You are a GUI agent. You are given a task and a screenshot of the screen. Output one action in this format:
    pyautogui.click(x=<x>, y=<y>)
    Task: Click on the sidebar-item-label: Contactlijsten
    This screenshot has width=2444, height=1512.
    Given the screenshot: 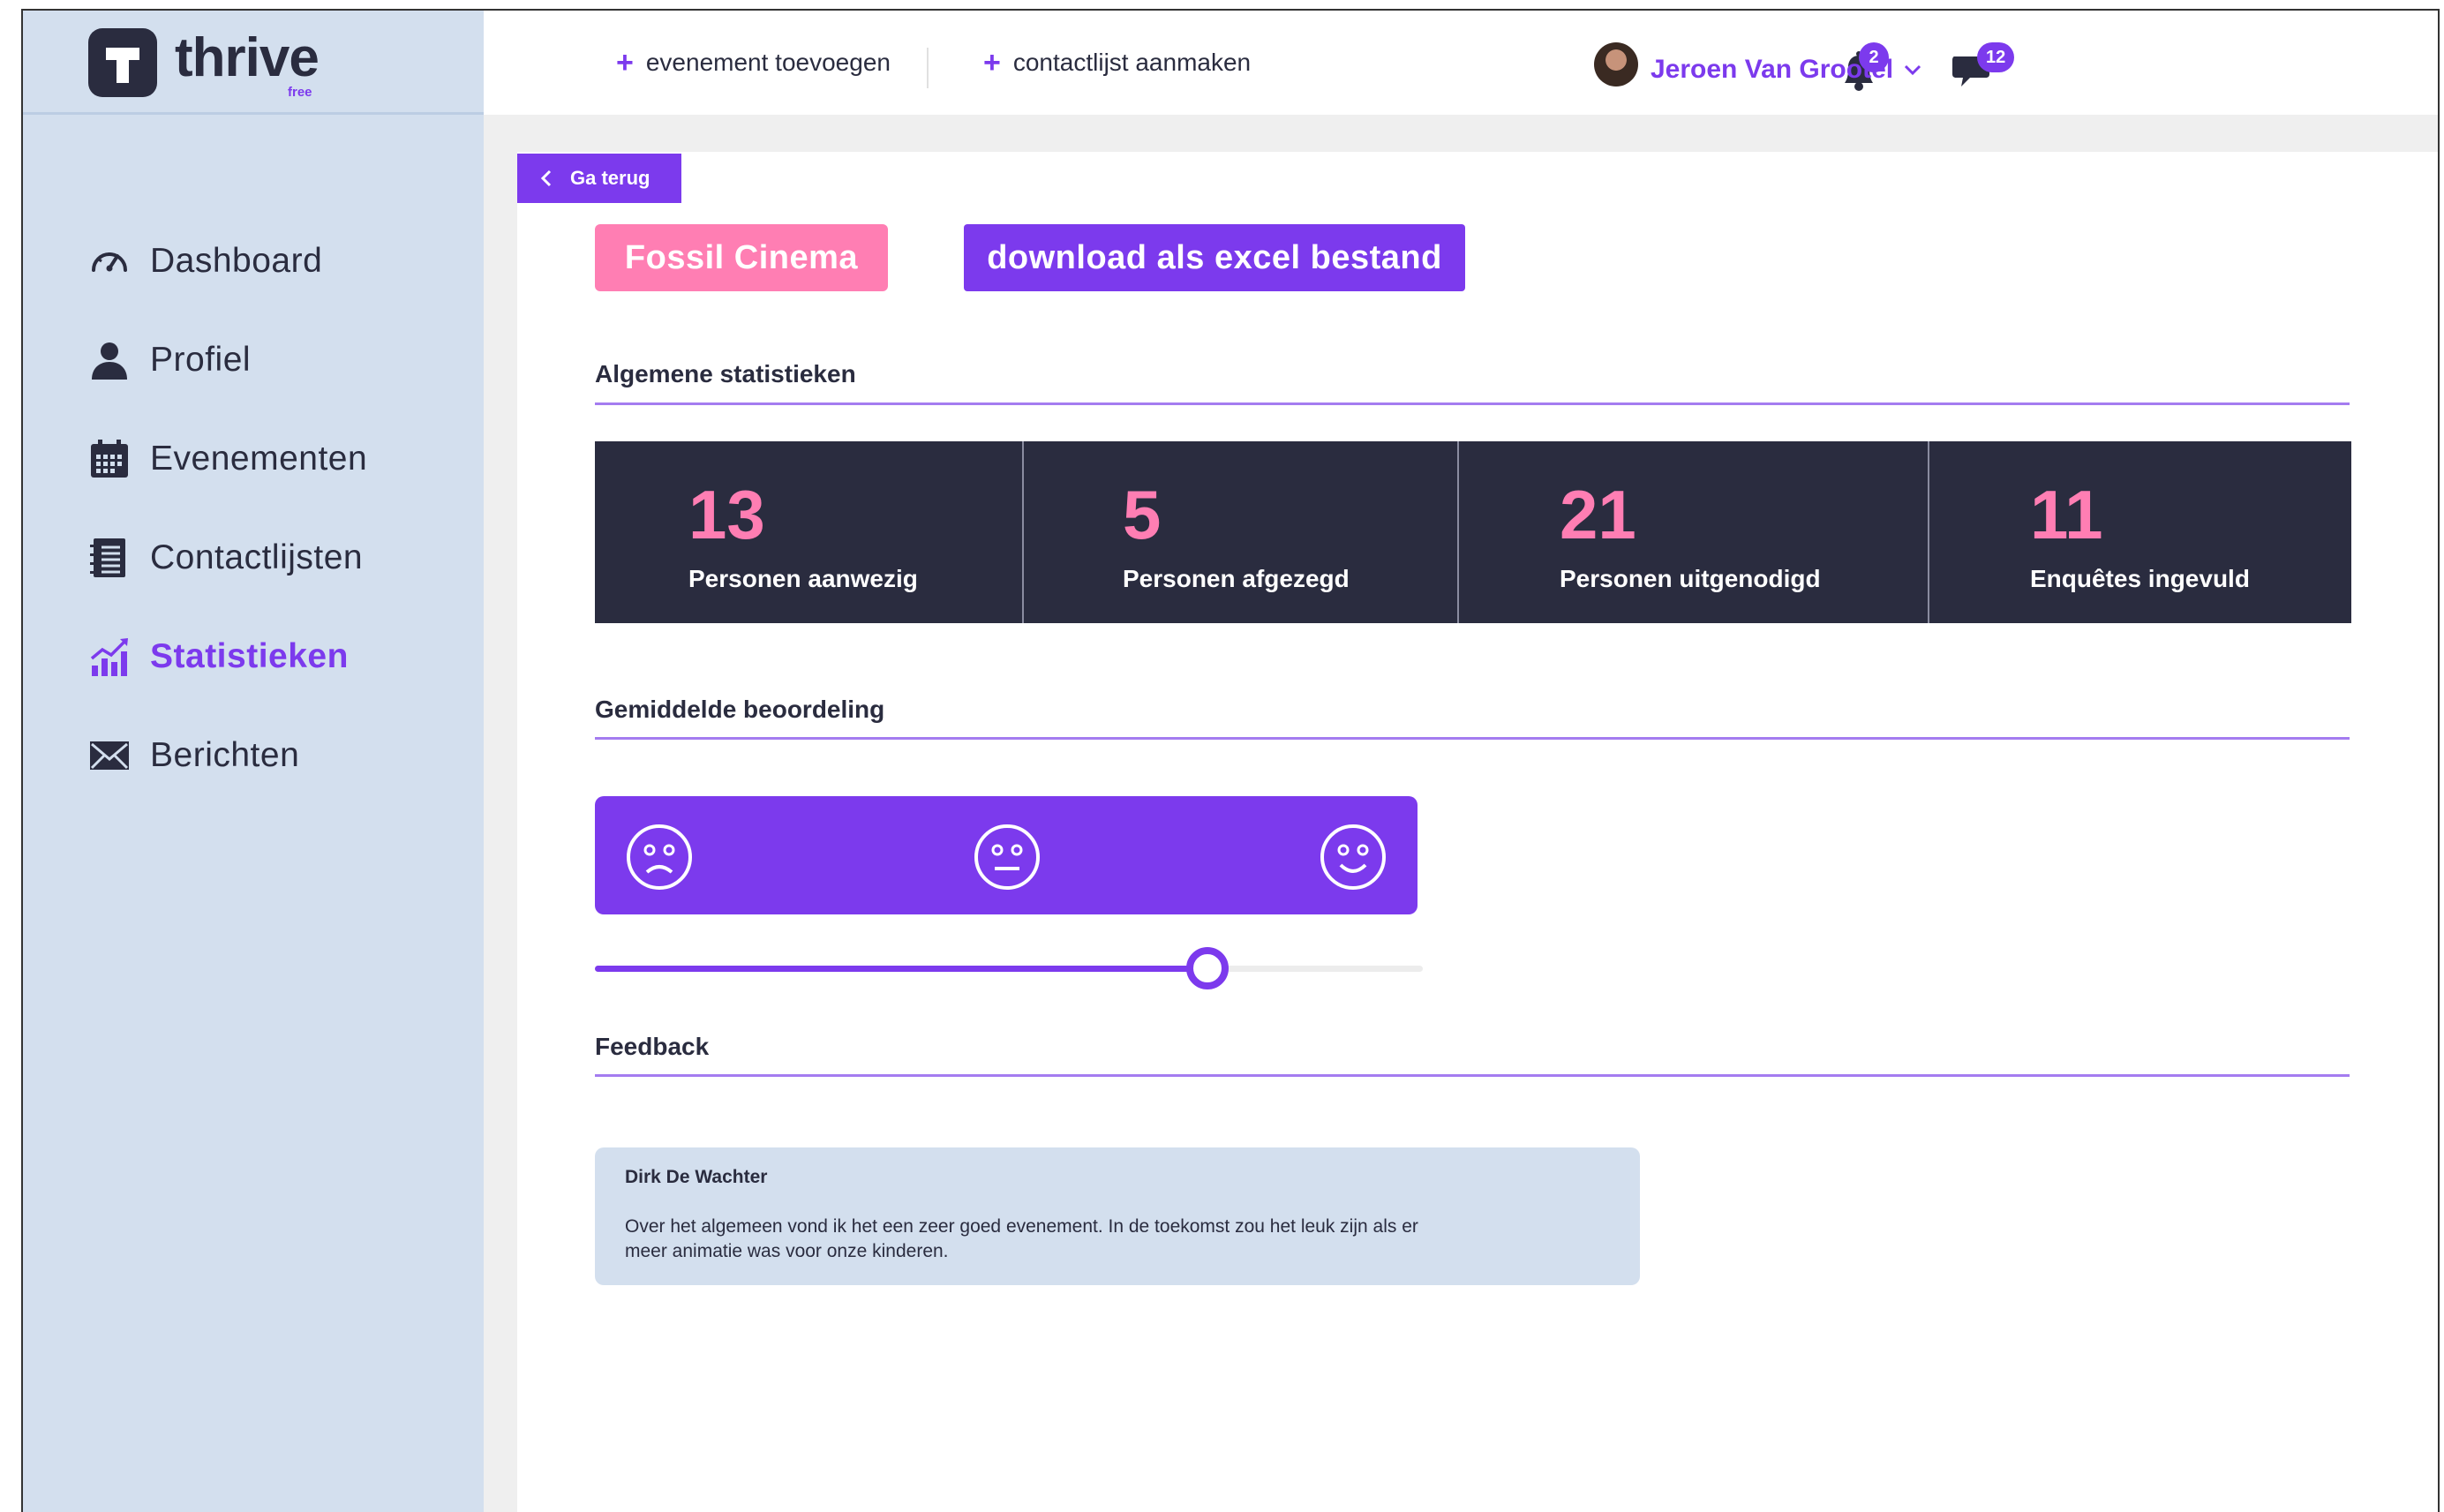 What is the action you would take?
    pyautogui.click(x=257, y=557)
    